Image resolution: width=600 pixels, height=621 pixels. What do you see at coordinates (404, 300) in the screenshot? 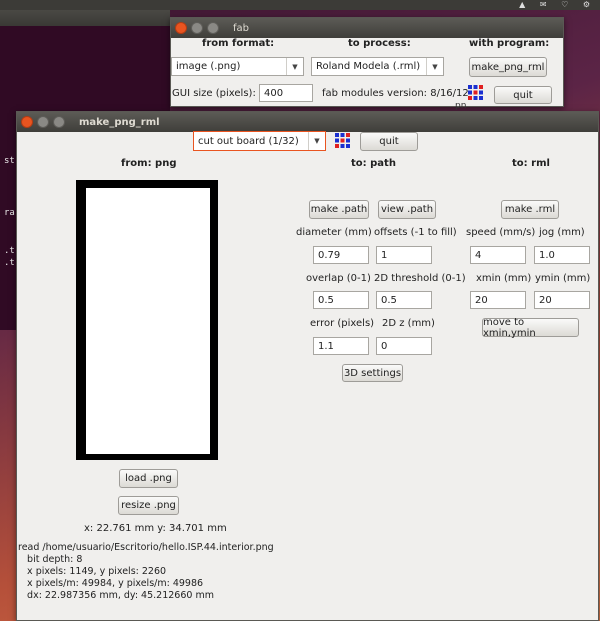
I see `threshold-input: 0.5` at bounding box center [404, 300].